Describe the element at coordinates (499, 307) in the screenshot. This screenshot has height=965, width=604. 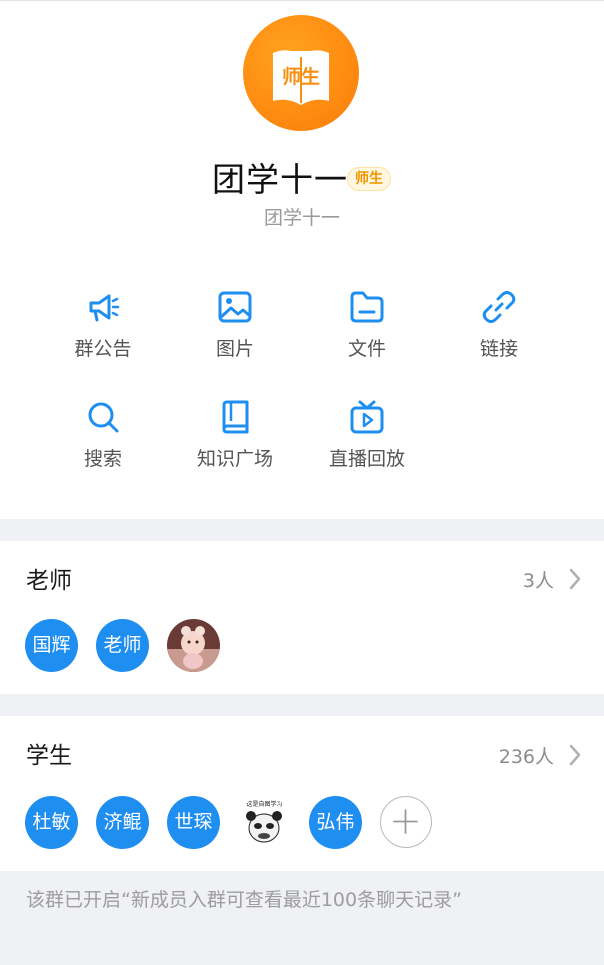
I see `link-icon` at that location.